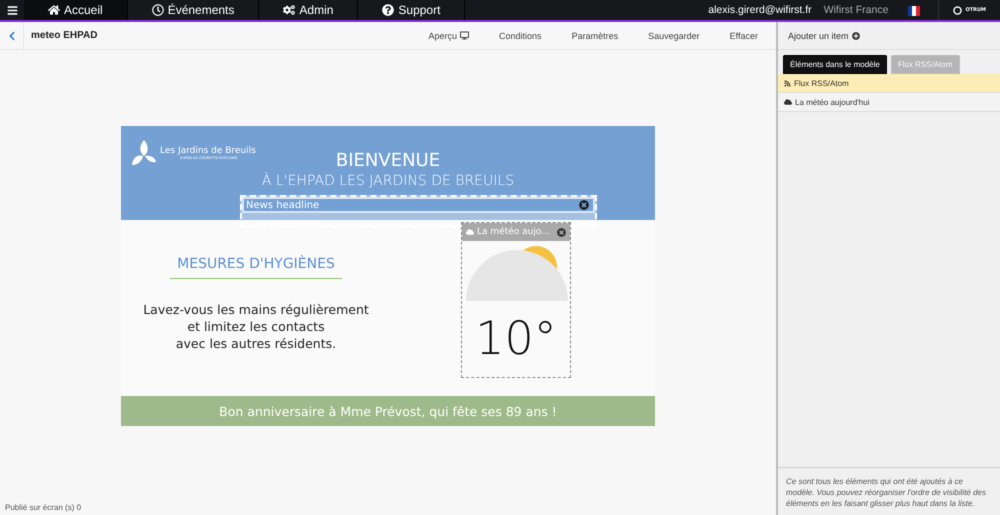 The height and width of the screenshot is (515, 1000). Describe the element at coordinates (595, 35) in the screenshot. I see `toolbar-link: Paramètres` at that location.